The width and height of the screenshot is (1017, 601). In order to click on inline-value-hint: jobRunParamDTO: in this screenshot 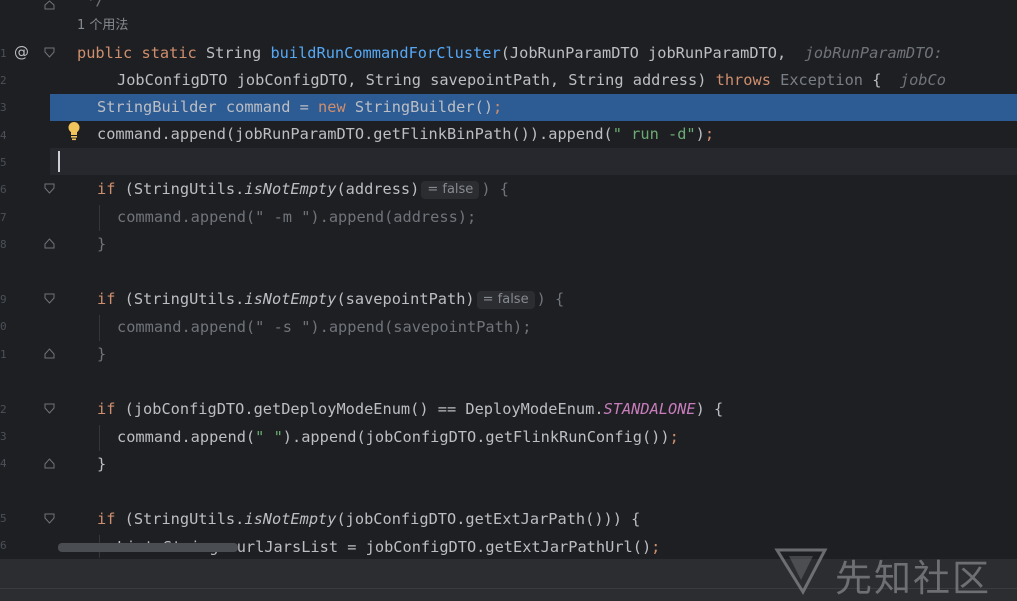, I will do `click(873, 53)`.